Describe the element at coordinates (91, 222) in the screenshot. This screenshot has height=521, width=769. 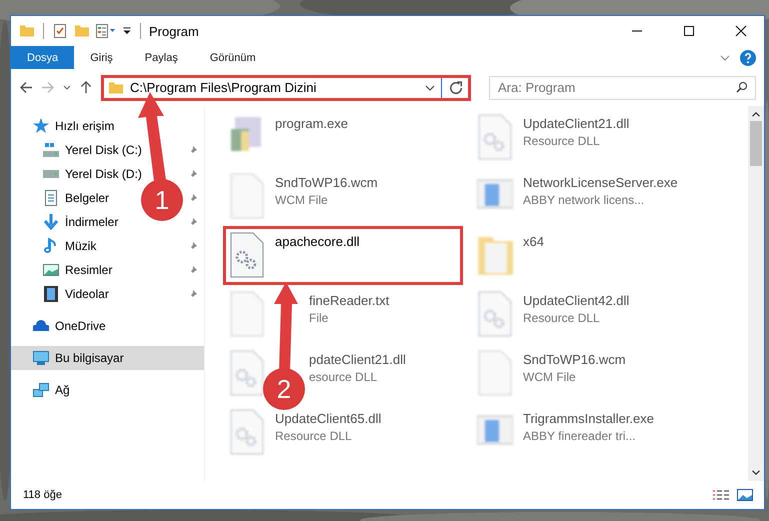
I see `sidebar-item: İndirmeler` at that location.